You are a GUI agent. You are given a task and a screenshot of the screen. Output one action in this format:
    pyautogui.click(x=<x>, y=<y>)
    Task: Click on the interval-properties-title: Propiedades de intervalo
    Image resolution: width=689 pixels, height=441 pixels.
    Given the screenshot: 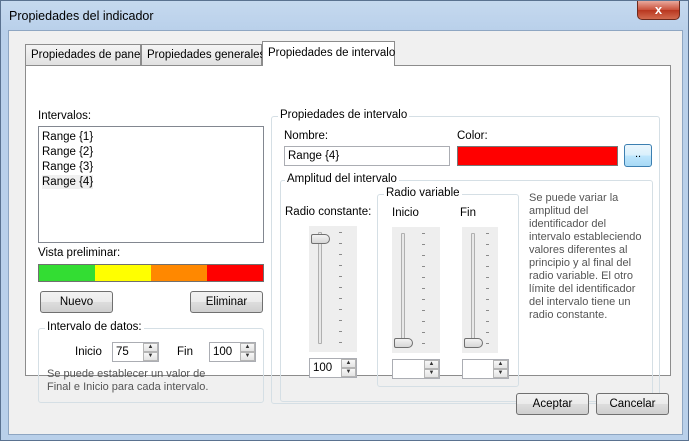 What is the action you would take?
    pyautogui.click(x=344, y=115)
    